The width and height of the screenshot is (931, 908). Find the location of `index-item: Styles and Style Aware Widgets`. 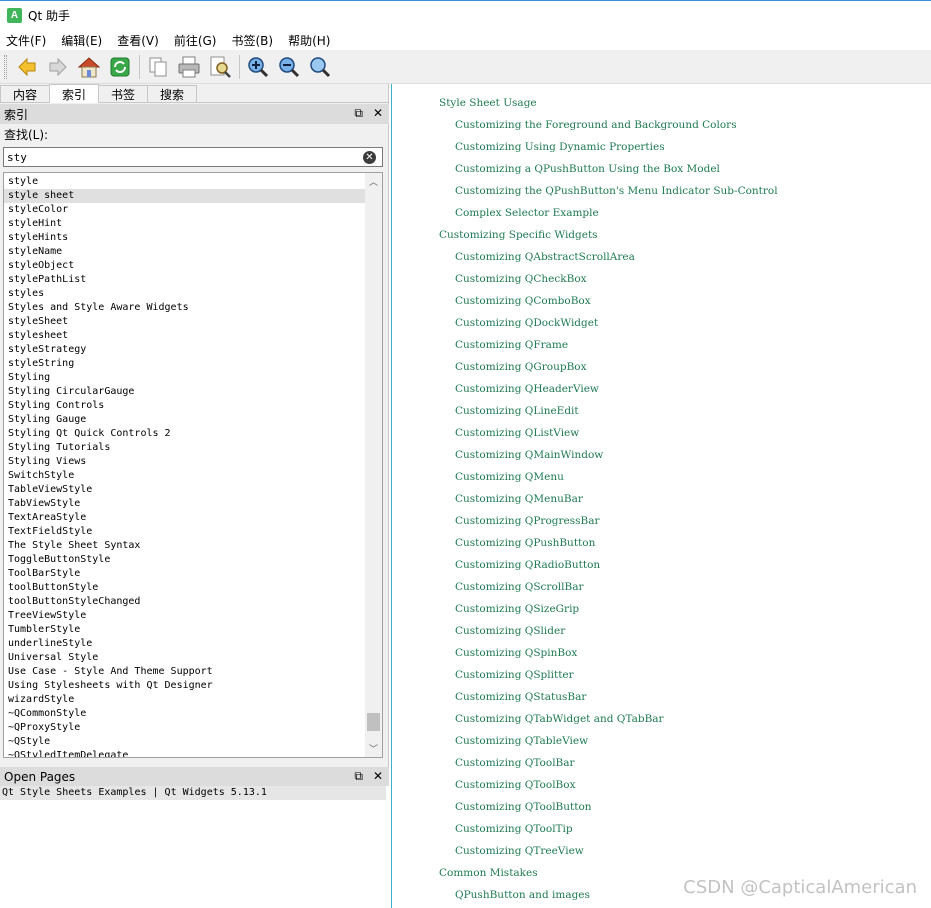

index-item: Styles and Style Aware Widgets is located at coordinates (184, 308).